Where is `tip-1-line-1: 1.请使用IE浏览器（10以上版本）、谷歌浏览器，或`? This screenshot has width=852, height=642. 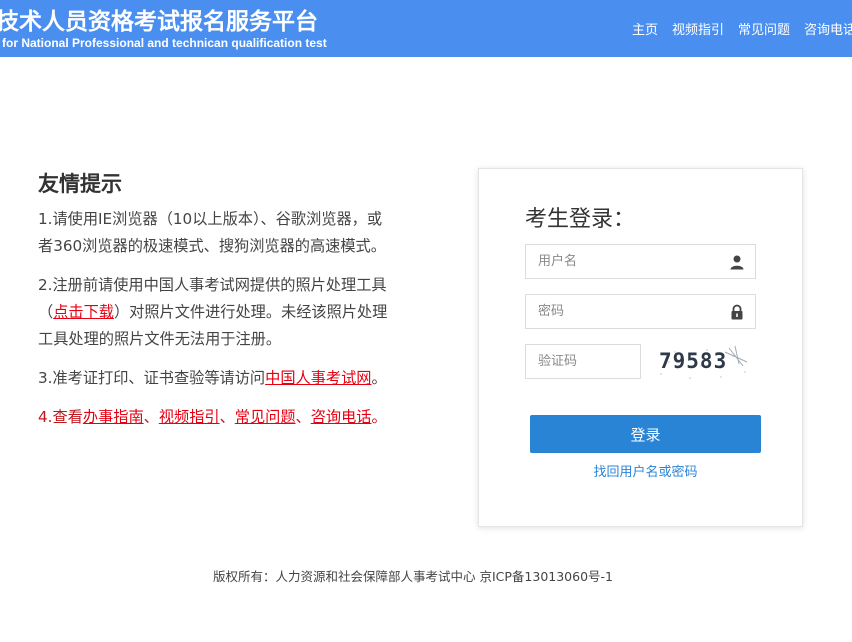
tip-1-line-1: 1.请使用IE浏览器（10以上版本）、谷歌浏览器，或 is located at coordinates (210, 219).